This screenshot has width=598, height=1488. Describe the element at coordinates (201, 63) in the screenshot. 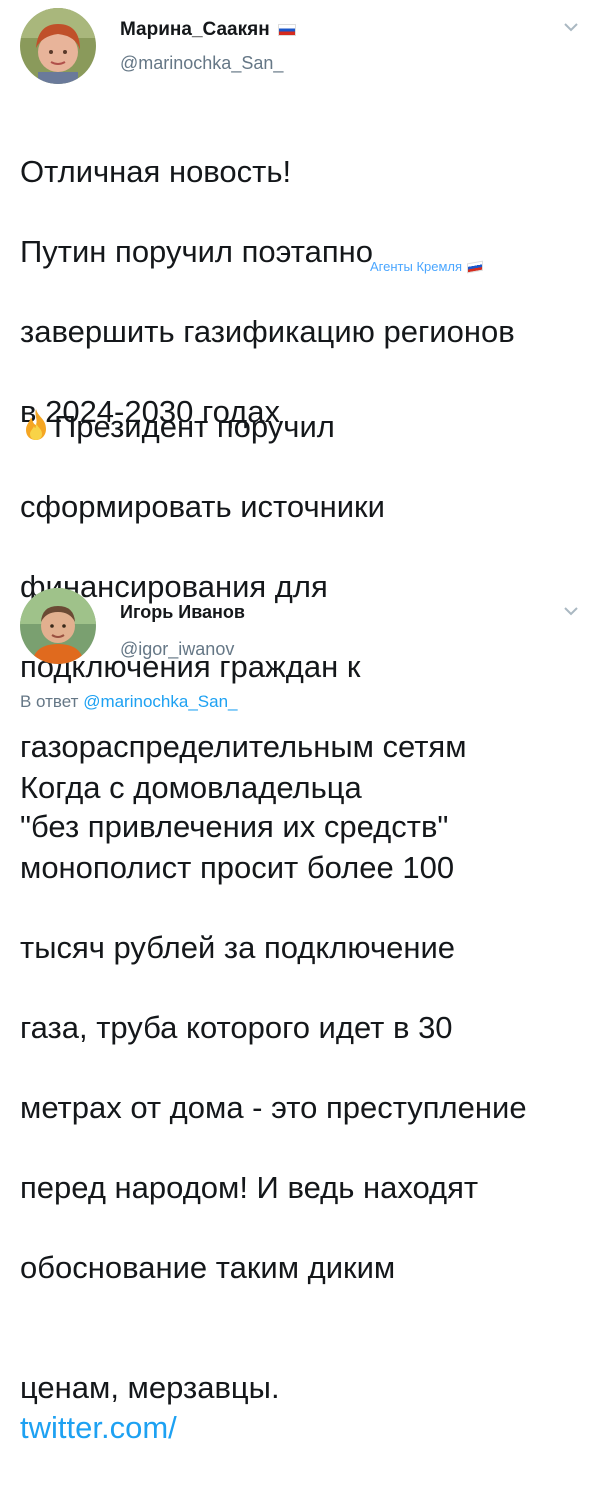

I see `author-handle: @marinochka_San_` at that location.